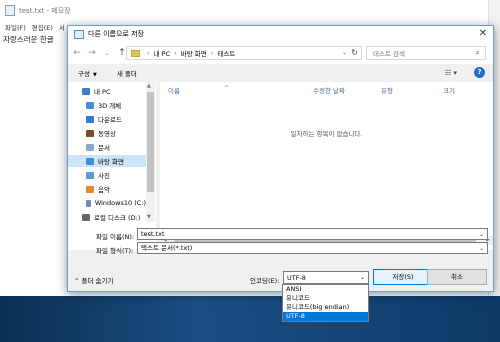 This screenshot has width=500, height=342. What do you see at coordinates (92, 53) in the screenshot?
I see `forward-arrow-icon: →` at bounding box center [92, 53].